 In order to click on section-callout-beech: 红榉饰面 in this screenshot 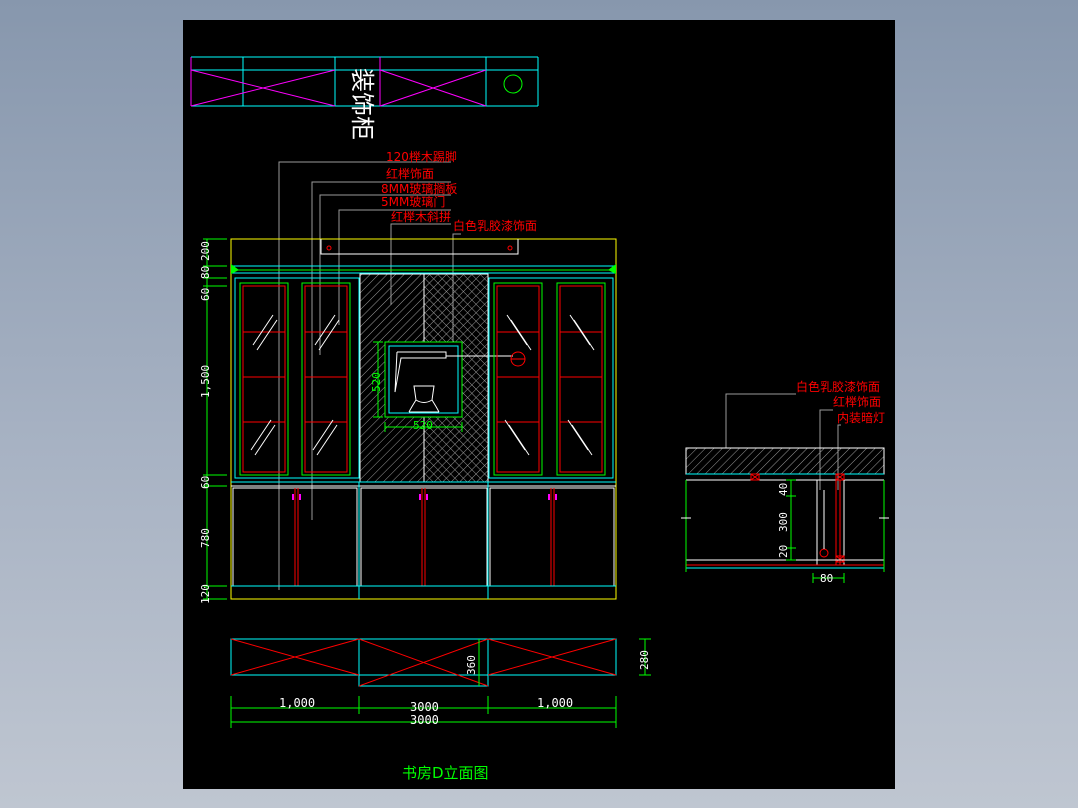, I will do `click(857, 401)`.